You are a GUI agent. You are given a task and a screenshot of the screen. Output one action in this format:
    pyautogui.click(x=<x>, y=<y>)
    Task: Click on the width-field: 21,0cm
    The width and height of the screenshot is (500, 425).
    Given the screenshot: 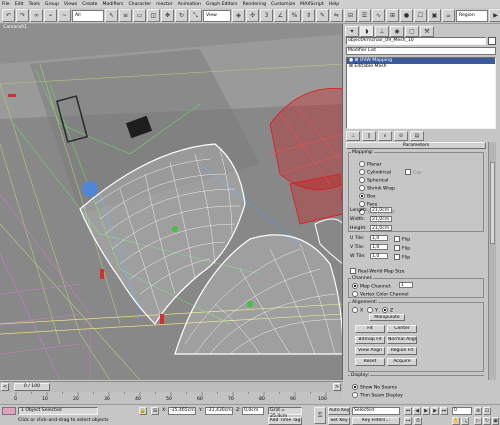 What is the action you would take?
    pyautogui.click(x=381, y=219)
    